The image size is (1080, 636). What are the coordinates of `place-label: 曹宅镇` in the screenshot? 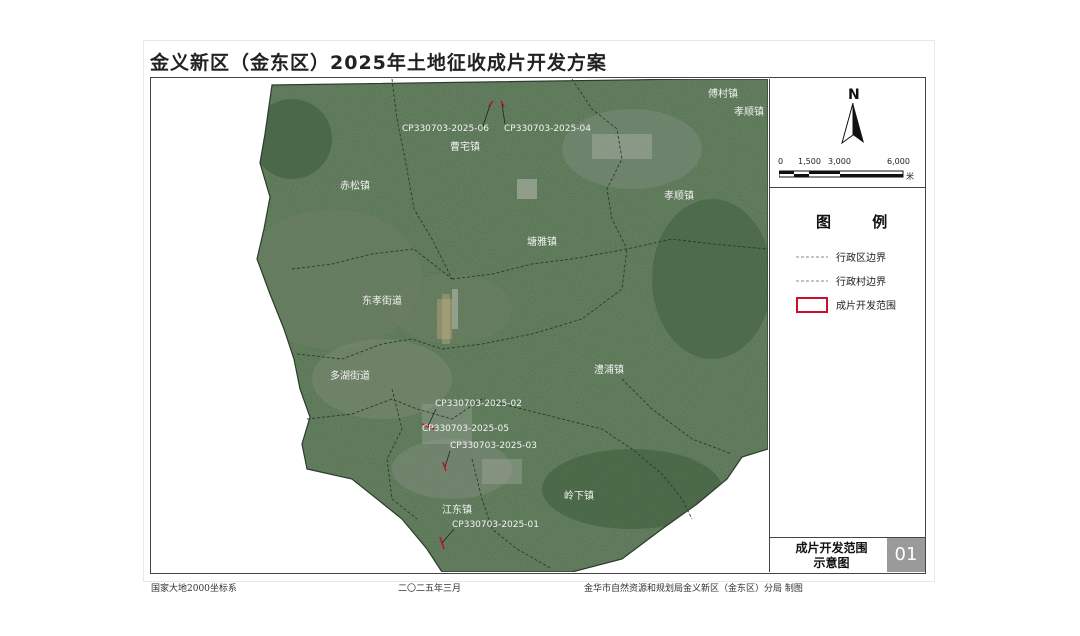 It's located at (465, 146).